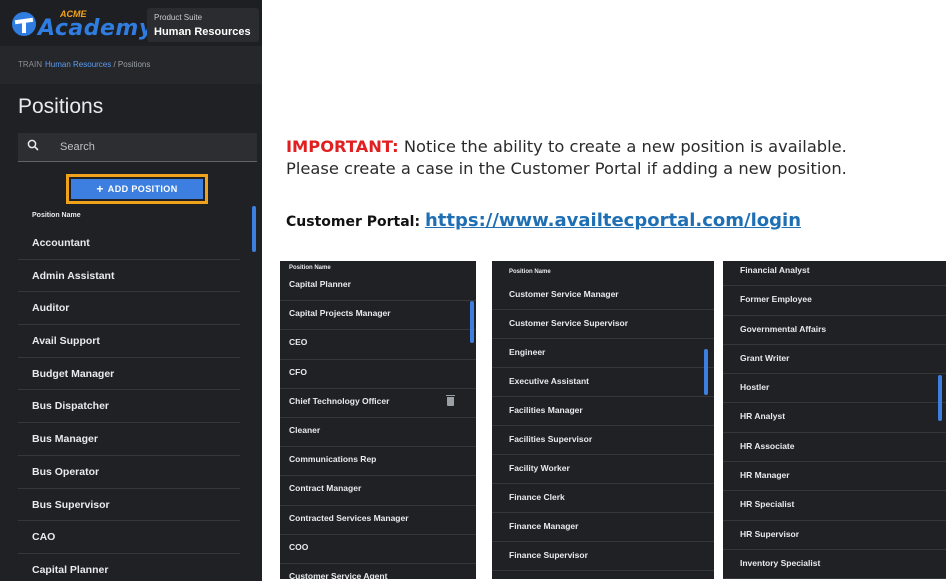 Image resolution: width=946 pixels, height=581 pixels. What do you see at coordinates (603, 382) in the screenshot?
I see `list-item: Executive Assistant` at bounding box center [603, 382].